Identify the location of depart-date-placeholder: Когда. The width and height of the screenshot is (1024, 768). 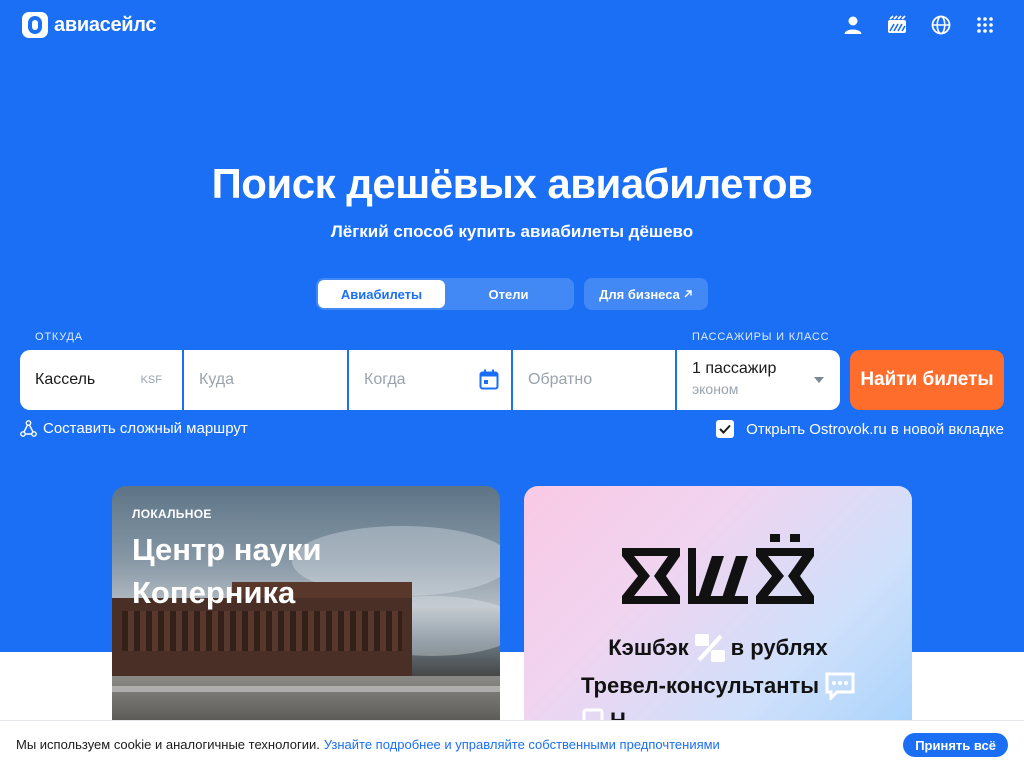
(385, 379).